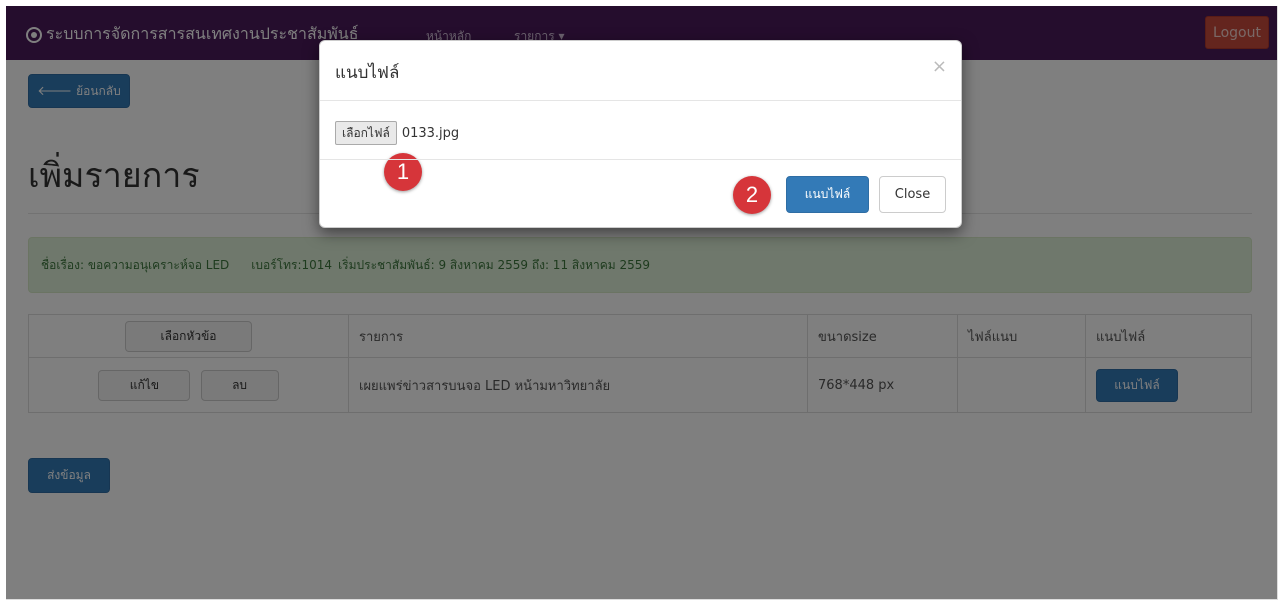  What do you see at coordinates (939, 66) in the screenshot?
I see `close-icon: ×` at bounding box center [939, 66].